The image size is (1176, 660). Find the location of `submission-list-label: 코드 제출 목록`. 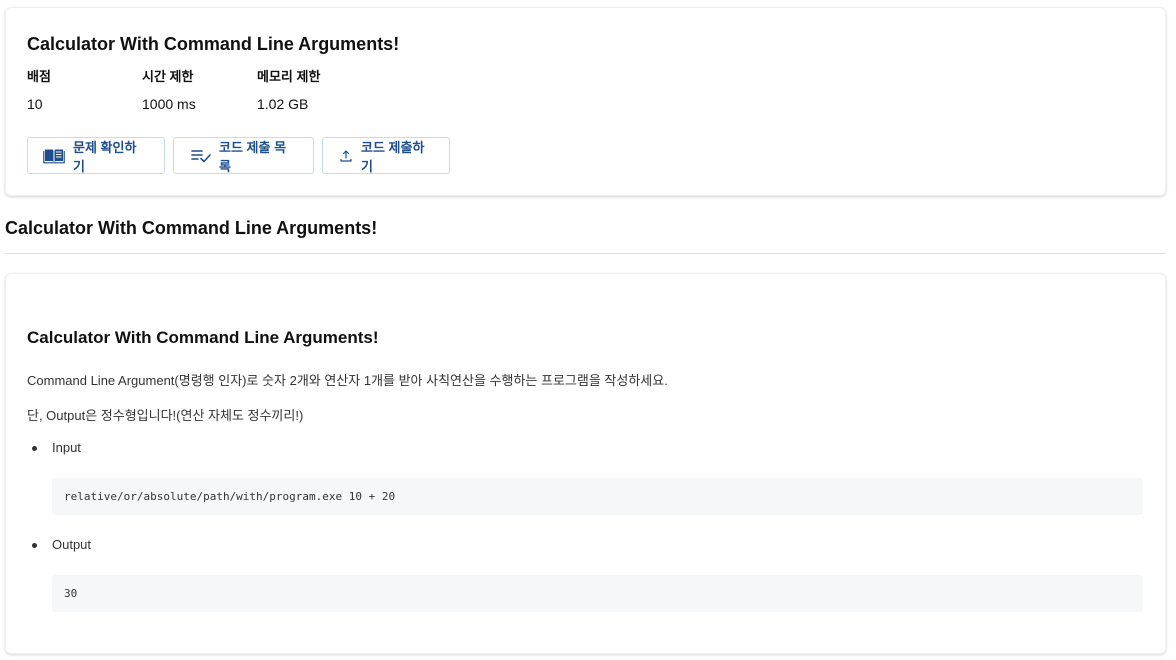

submission-list-label: 코드 제출 목록 is located at coordinates (253, 156).